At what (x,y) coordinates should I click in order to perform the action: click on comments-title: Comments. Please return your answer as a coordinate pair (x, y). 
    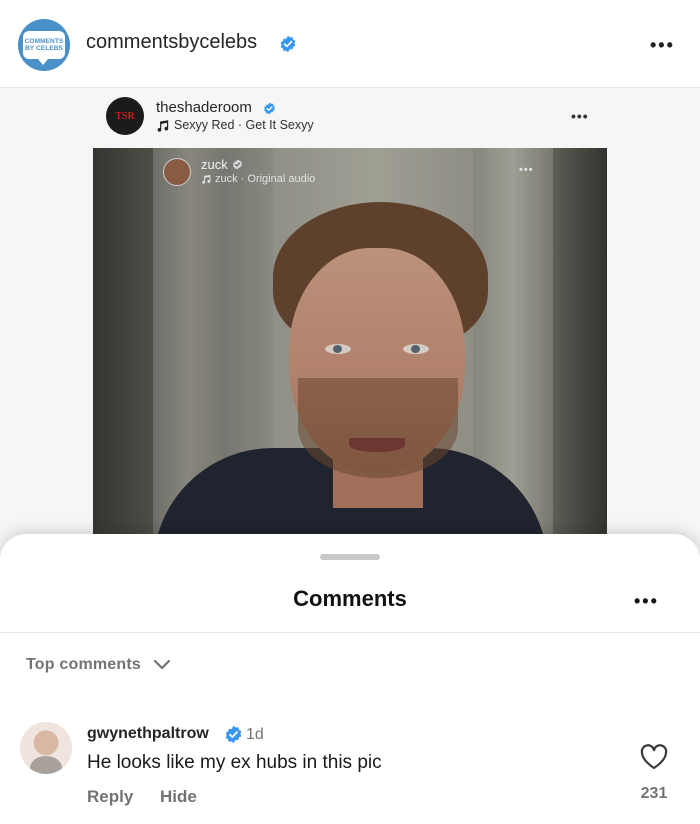
    Looking at the image, I should click on (350, 598).